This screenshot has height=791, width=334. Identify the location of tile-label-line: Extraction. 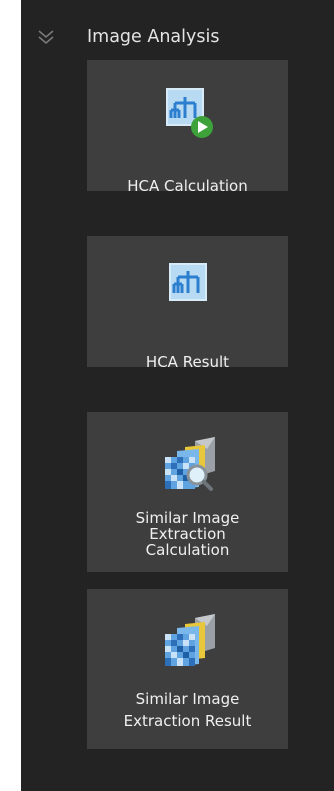
(187, 534).